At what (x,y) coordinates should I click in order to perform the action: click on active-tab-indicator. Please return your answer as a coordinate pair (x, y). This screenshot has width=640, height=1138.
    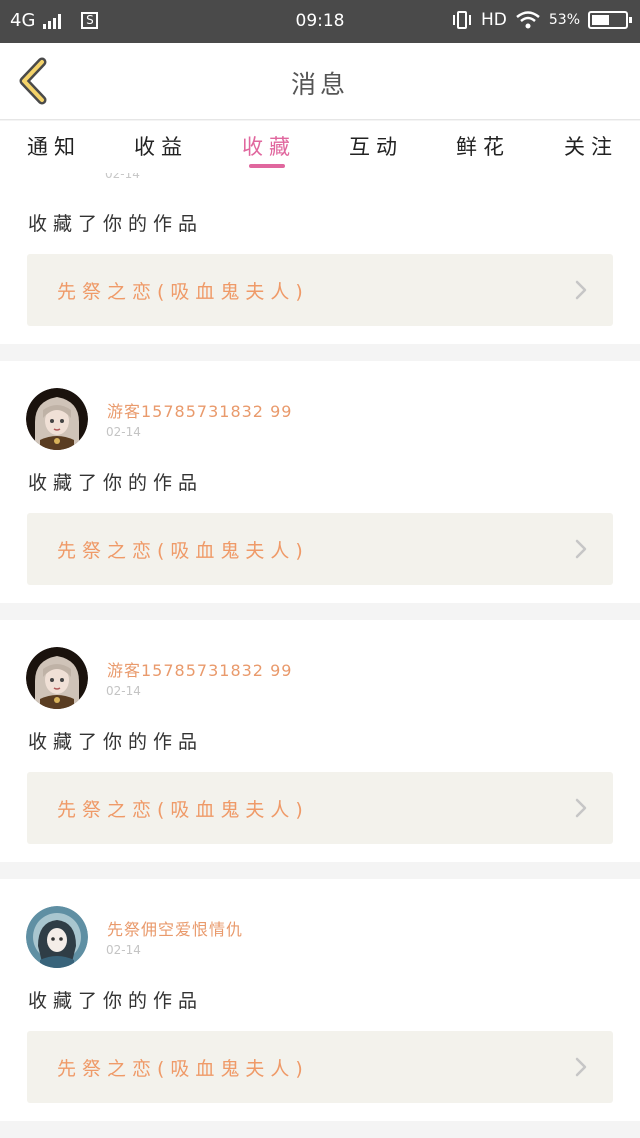
    Looking at the image, I should click on (267, 166).